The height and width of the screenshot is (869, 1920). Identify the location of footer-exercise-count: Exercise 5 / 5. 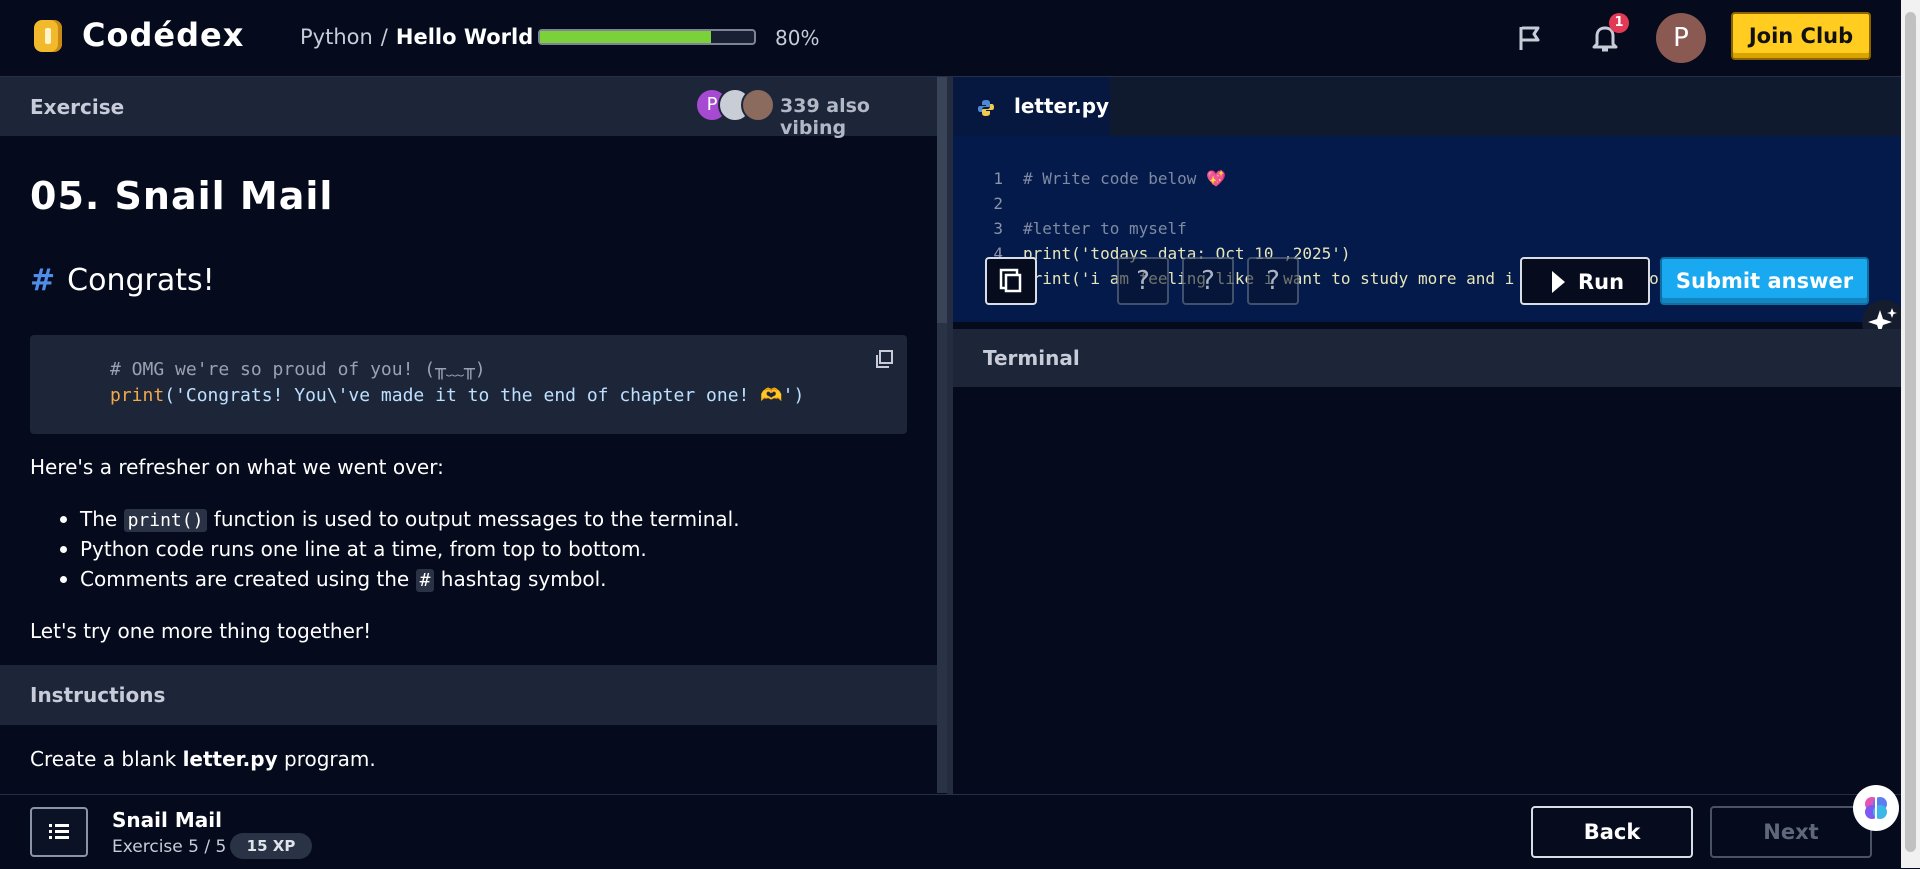
(169, 847).